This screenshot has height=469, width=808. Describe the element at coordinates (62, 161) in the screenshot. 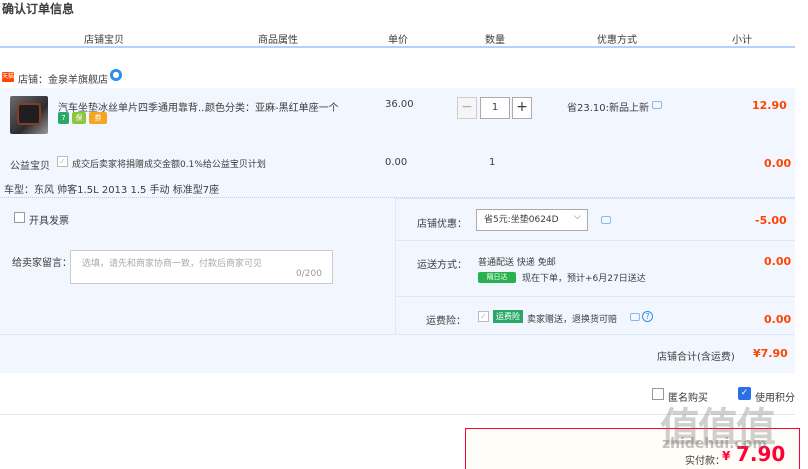

I see `charity-checkbox: ✓` at that location.